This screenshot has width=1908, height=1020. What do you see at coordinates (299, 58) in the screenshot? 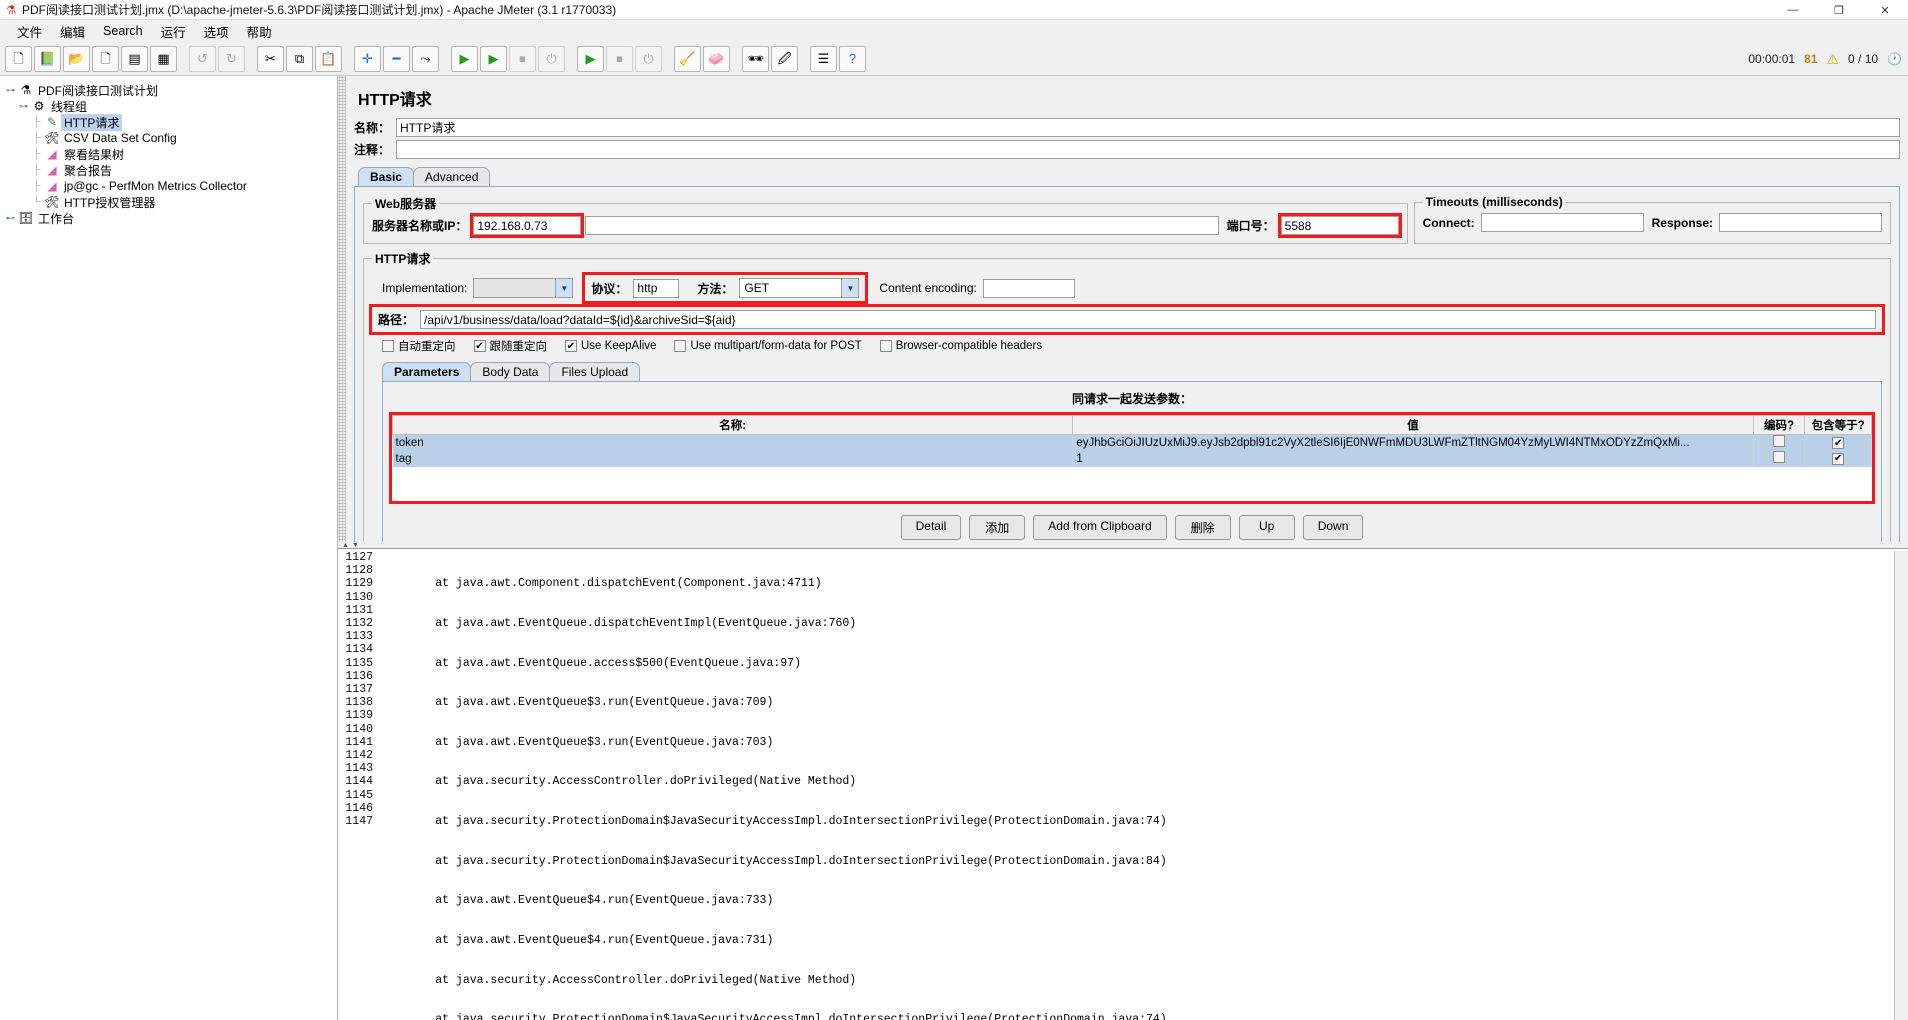
I see `copy-button: ⧉` at bounding box center [299, 58].